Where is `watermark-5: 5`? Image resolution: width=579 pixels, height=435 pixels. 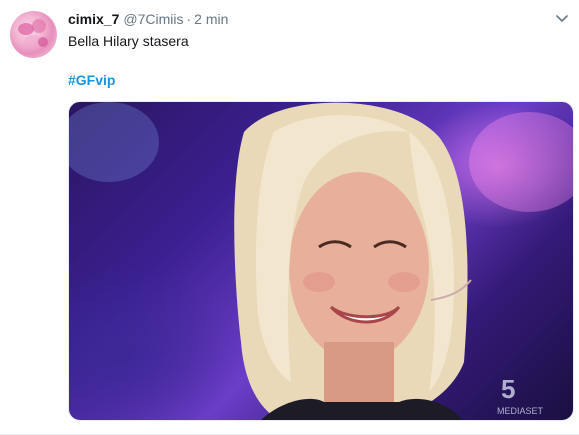
watermark-5: 5 is located at coordinates (508, 389).